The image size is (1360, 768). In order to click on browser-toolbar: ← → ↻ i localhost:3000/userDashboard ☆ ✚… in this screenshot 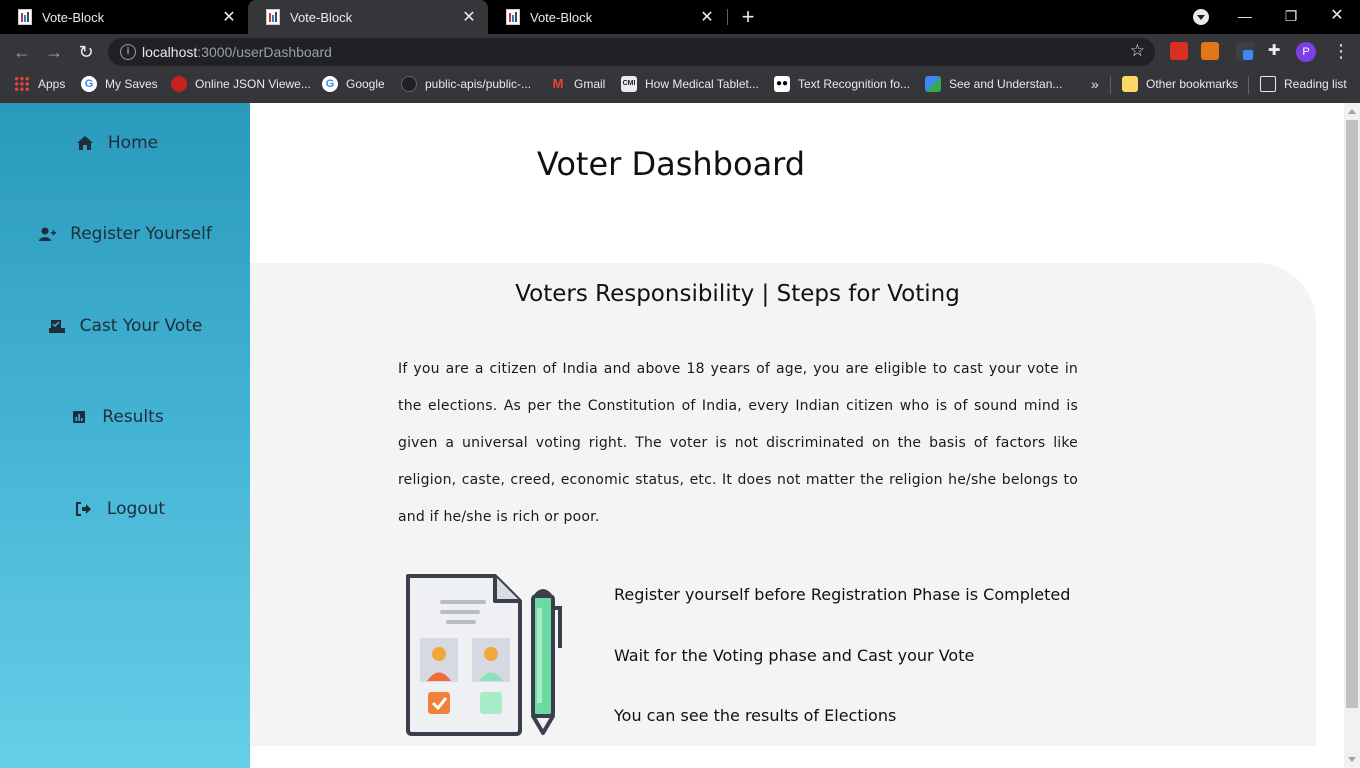, I will do `click(680, 52)`.